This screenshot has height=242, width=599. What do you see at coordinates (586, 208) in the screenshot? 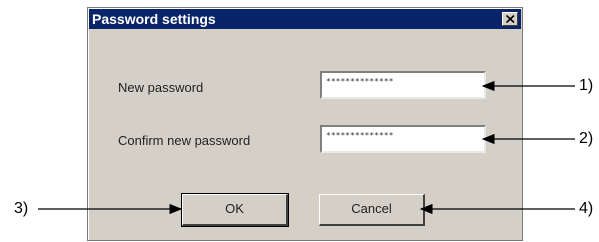
I see `callout-4: 4)` at bounding box center [586, 208].